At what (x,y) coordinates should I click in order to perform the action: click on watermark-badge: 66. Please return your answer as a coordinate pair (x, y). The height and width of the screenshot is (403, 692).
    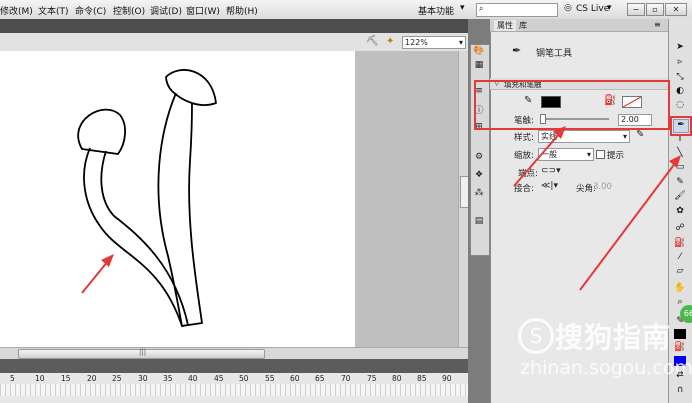
    Looking at the image, I should click on (686, 314).